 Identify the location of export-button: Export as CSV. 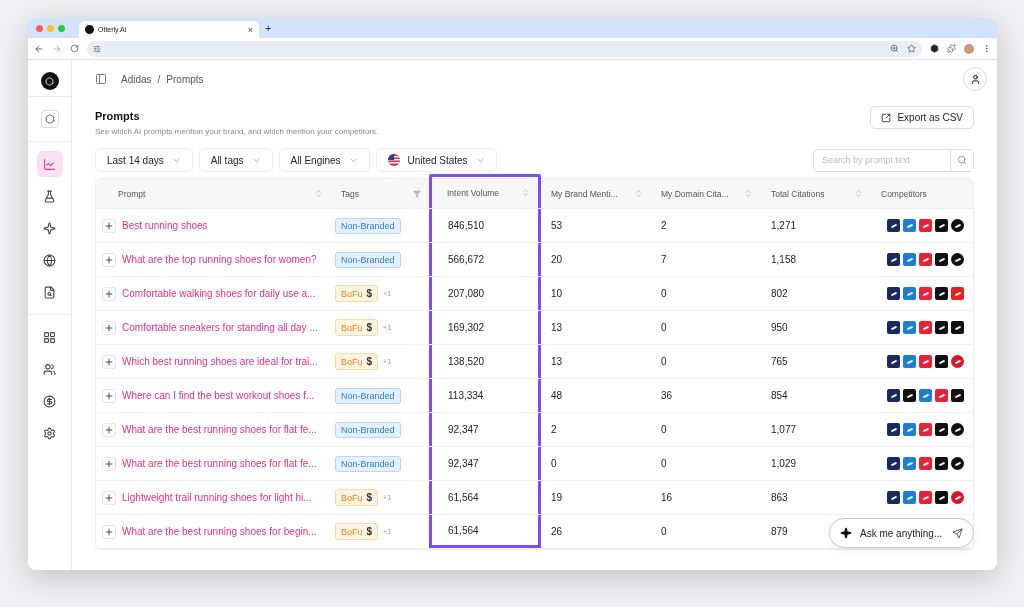
(922, 117).